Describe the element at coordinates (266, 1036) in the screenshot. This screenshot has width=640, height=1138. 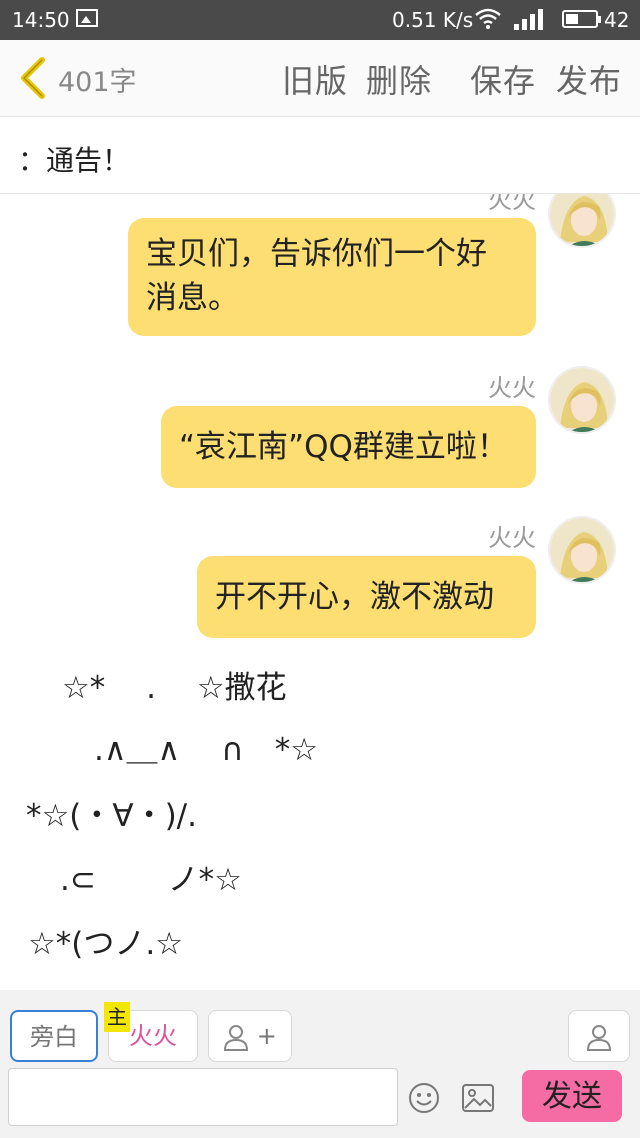
I see `add-role-plus: +` at that location.